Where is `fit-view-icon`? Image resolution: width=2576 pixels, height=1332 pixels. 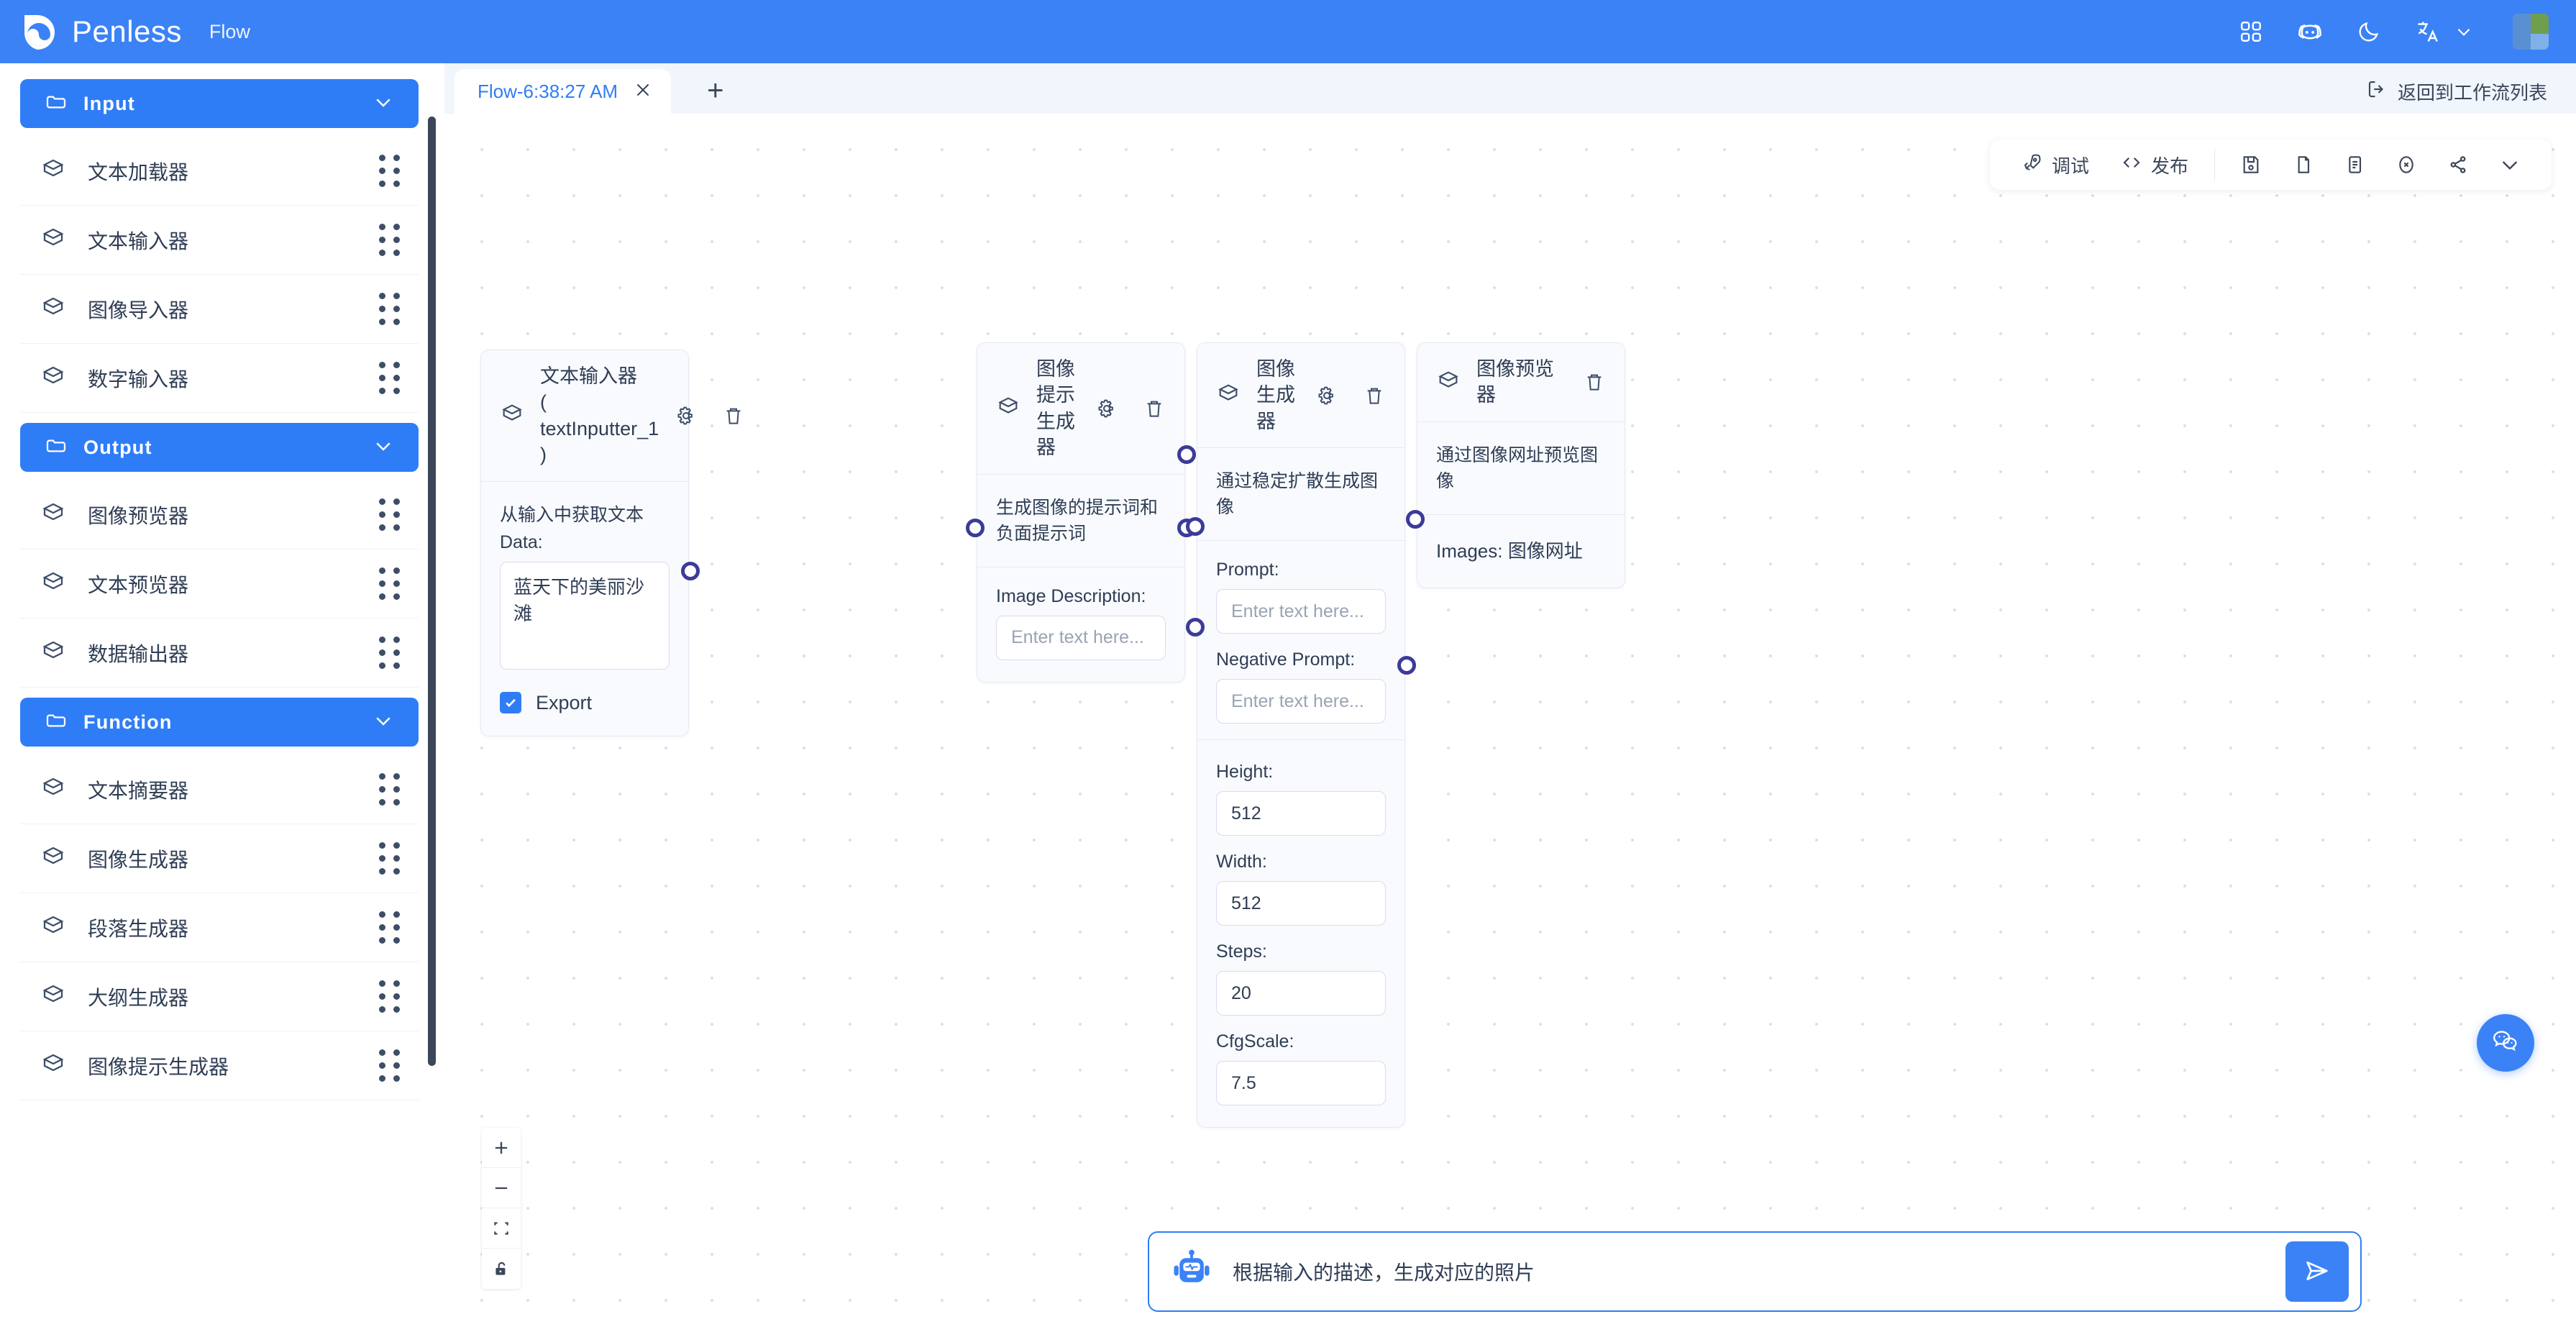 fit-view-icon is located at coordinates (501, 1229).